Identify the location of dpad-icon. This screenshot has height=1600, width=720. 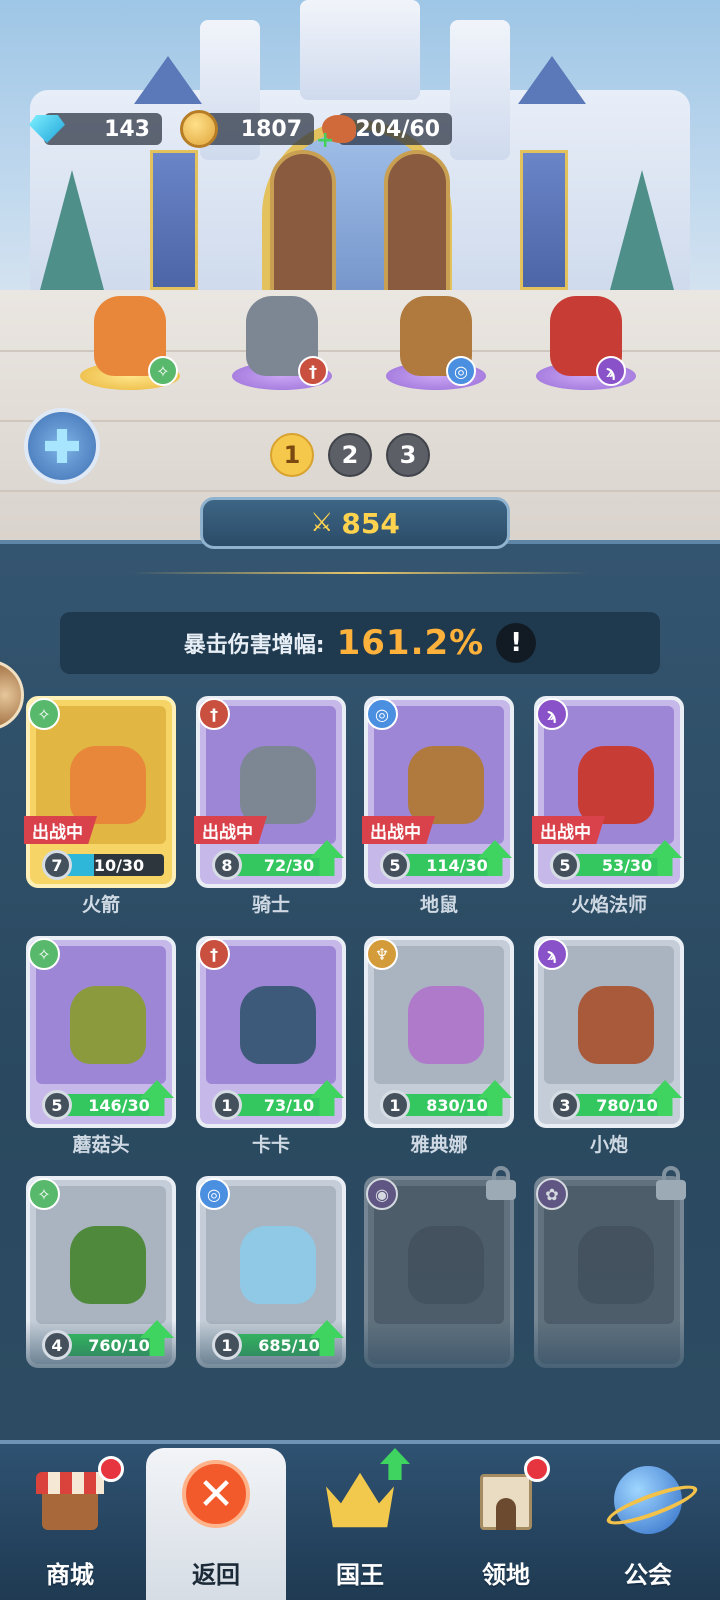
(62, 446).